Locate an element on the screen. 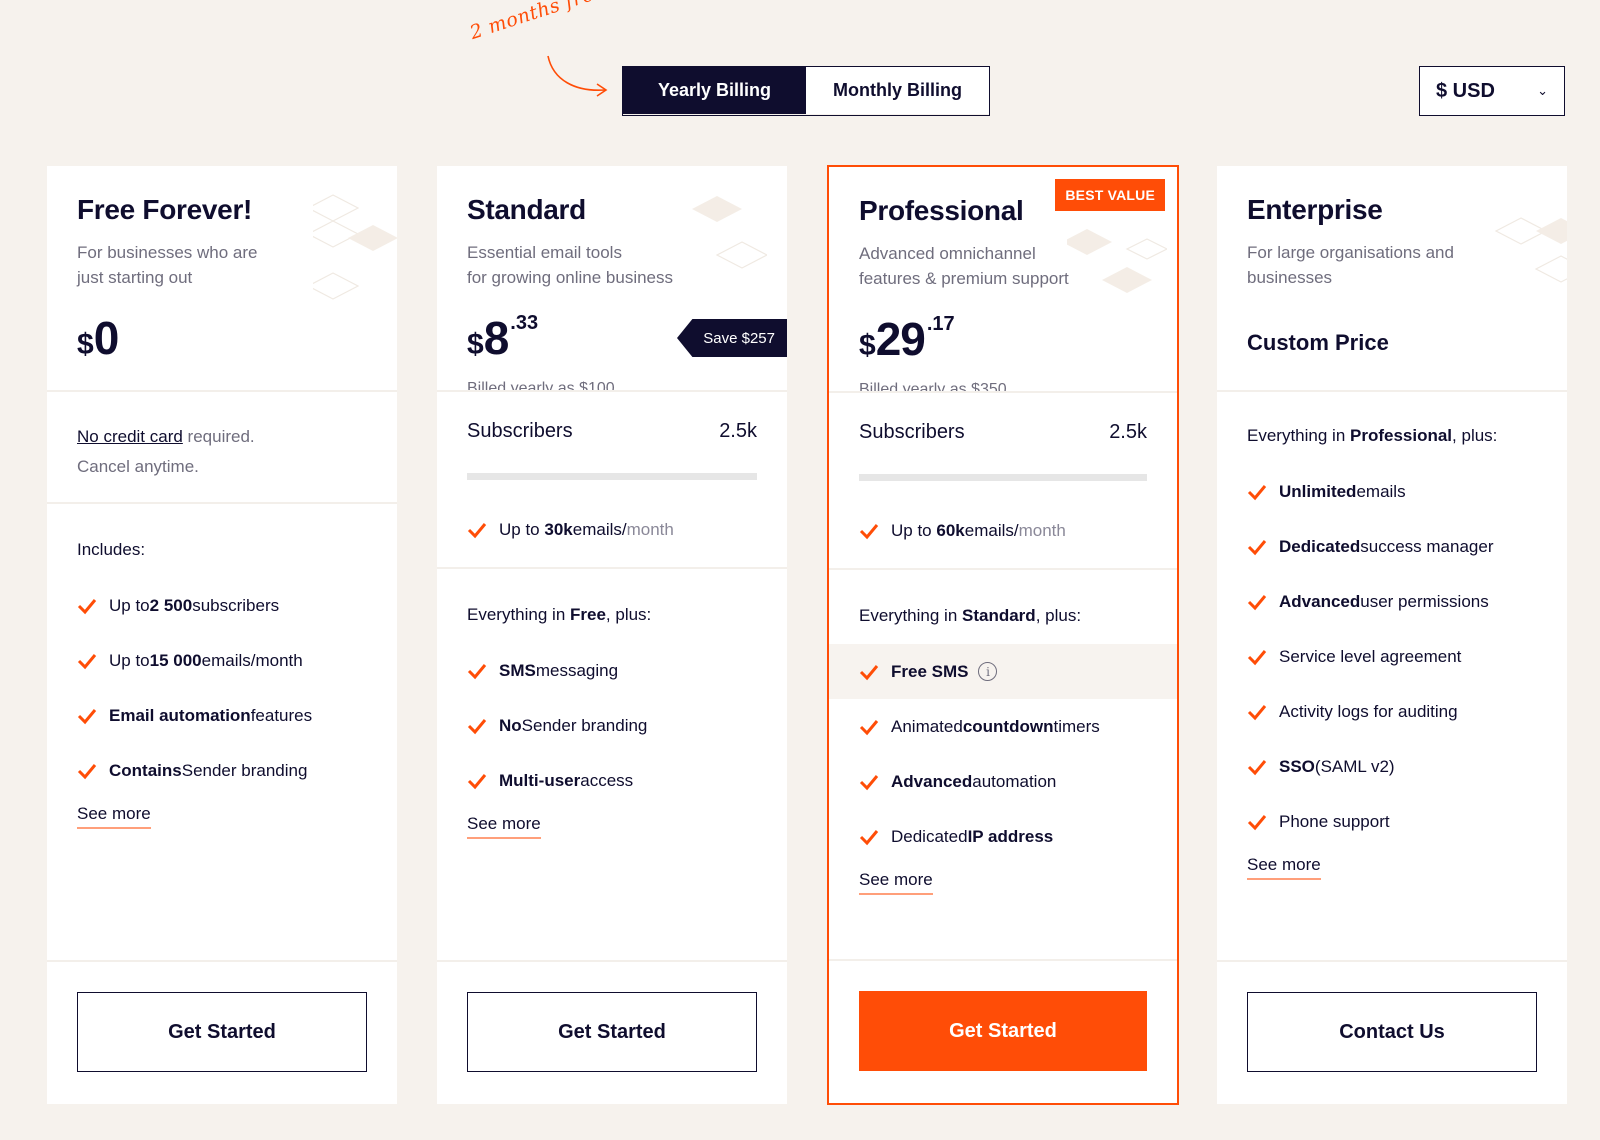  save-badge: Save $257 is located at coordinates (732, 338).